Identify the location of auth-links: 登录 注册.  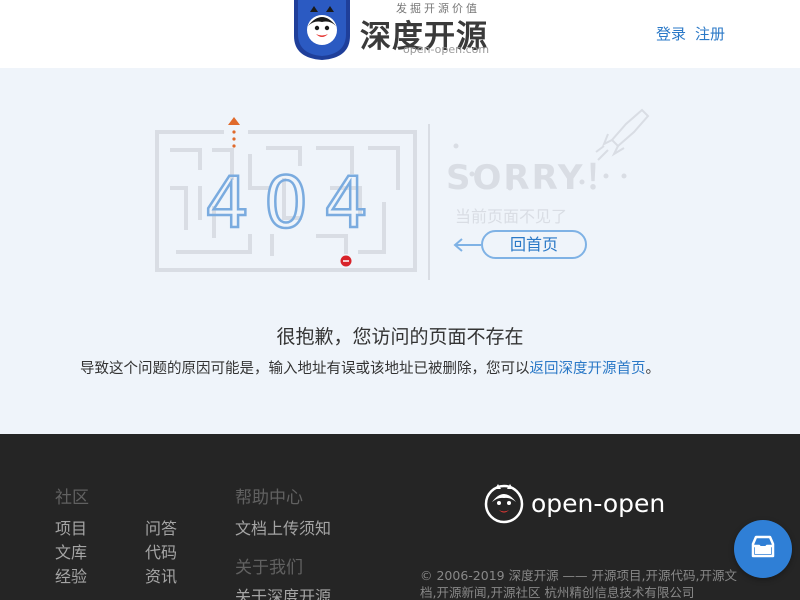
(690, 33).